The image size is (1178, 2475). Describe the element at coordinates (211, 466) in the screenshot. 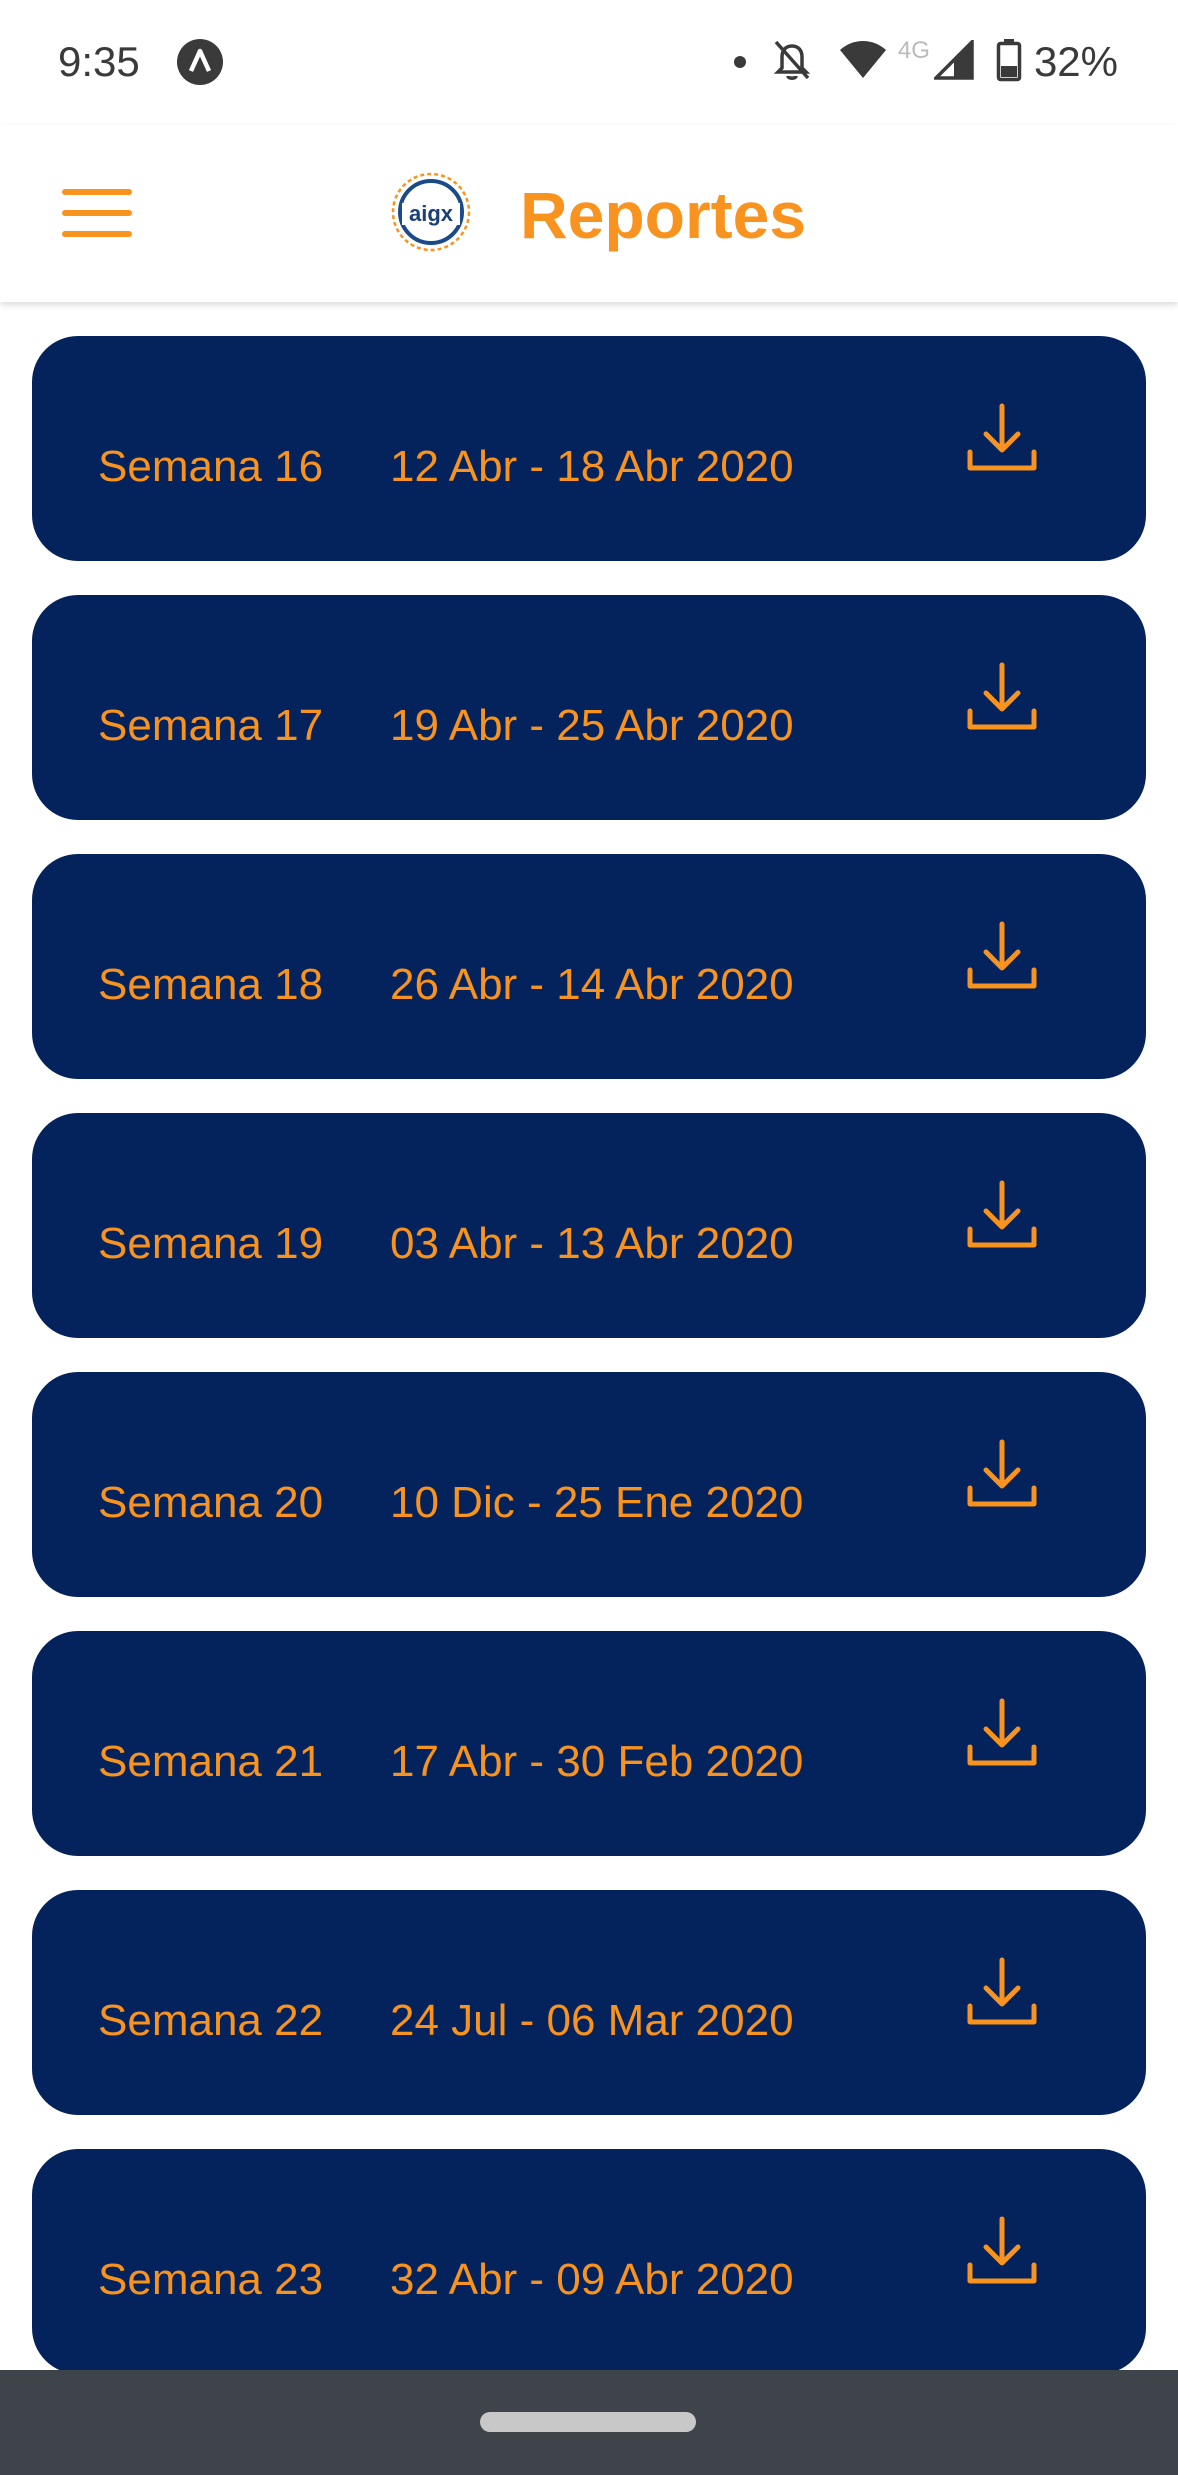

I see `week-label: Semana 16` at that location.